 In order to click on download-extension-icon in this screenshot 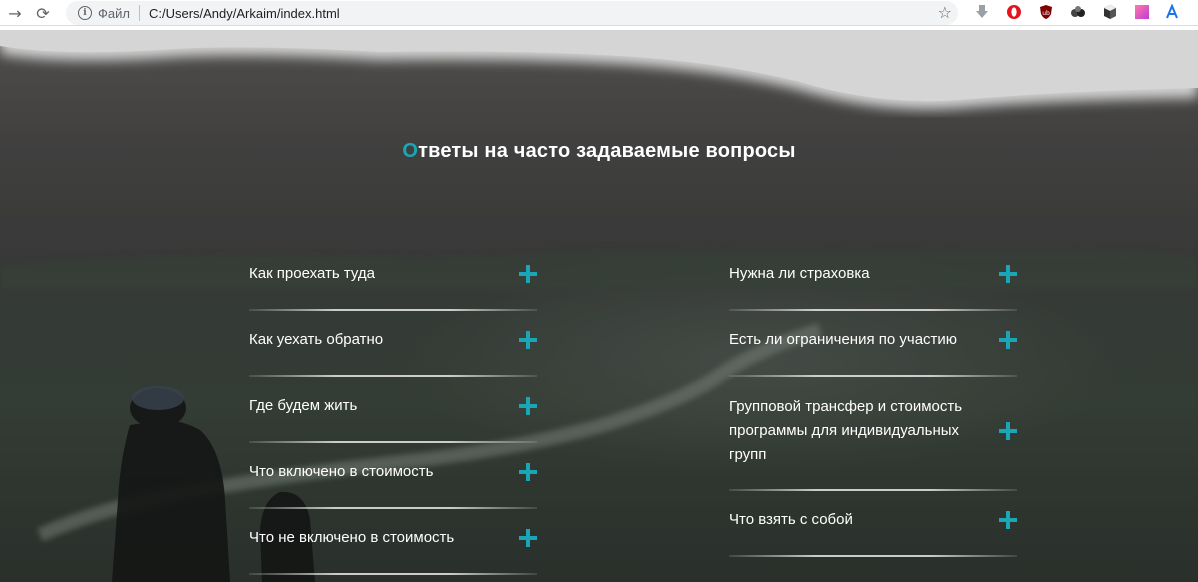, I will do `click(982, 12)`.